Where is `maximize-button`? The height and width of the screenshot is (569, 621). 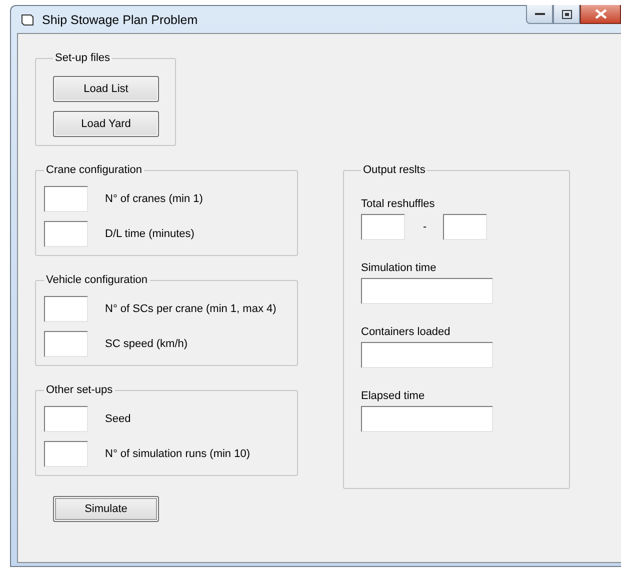
maximize-button is located at coordinates (566, 14).